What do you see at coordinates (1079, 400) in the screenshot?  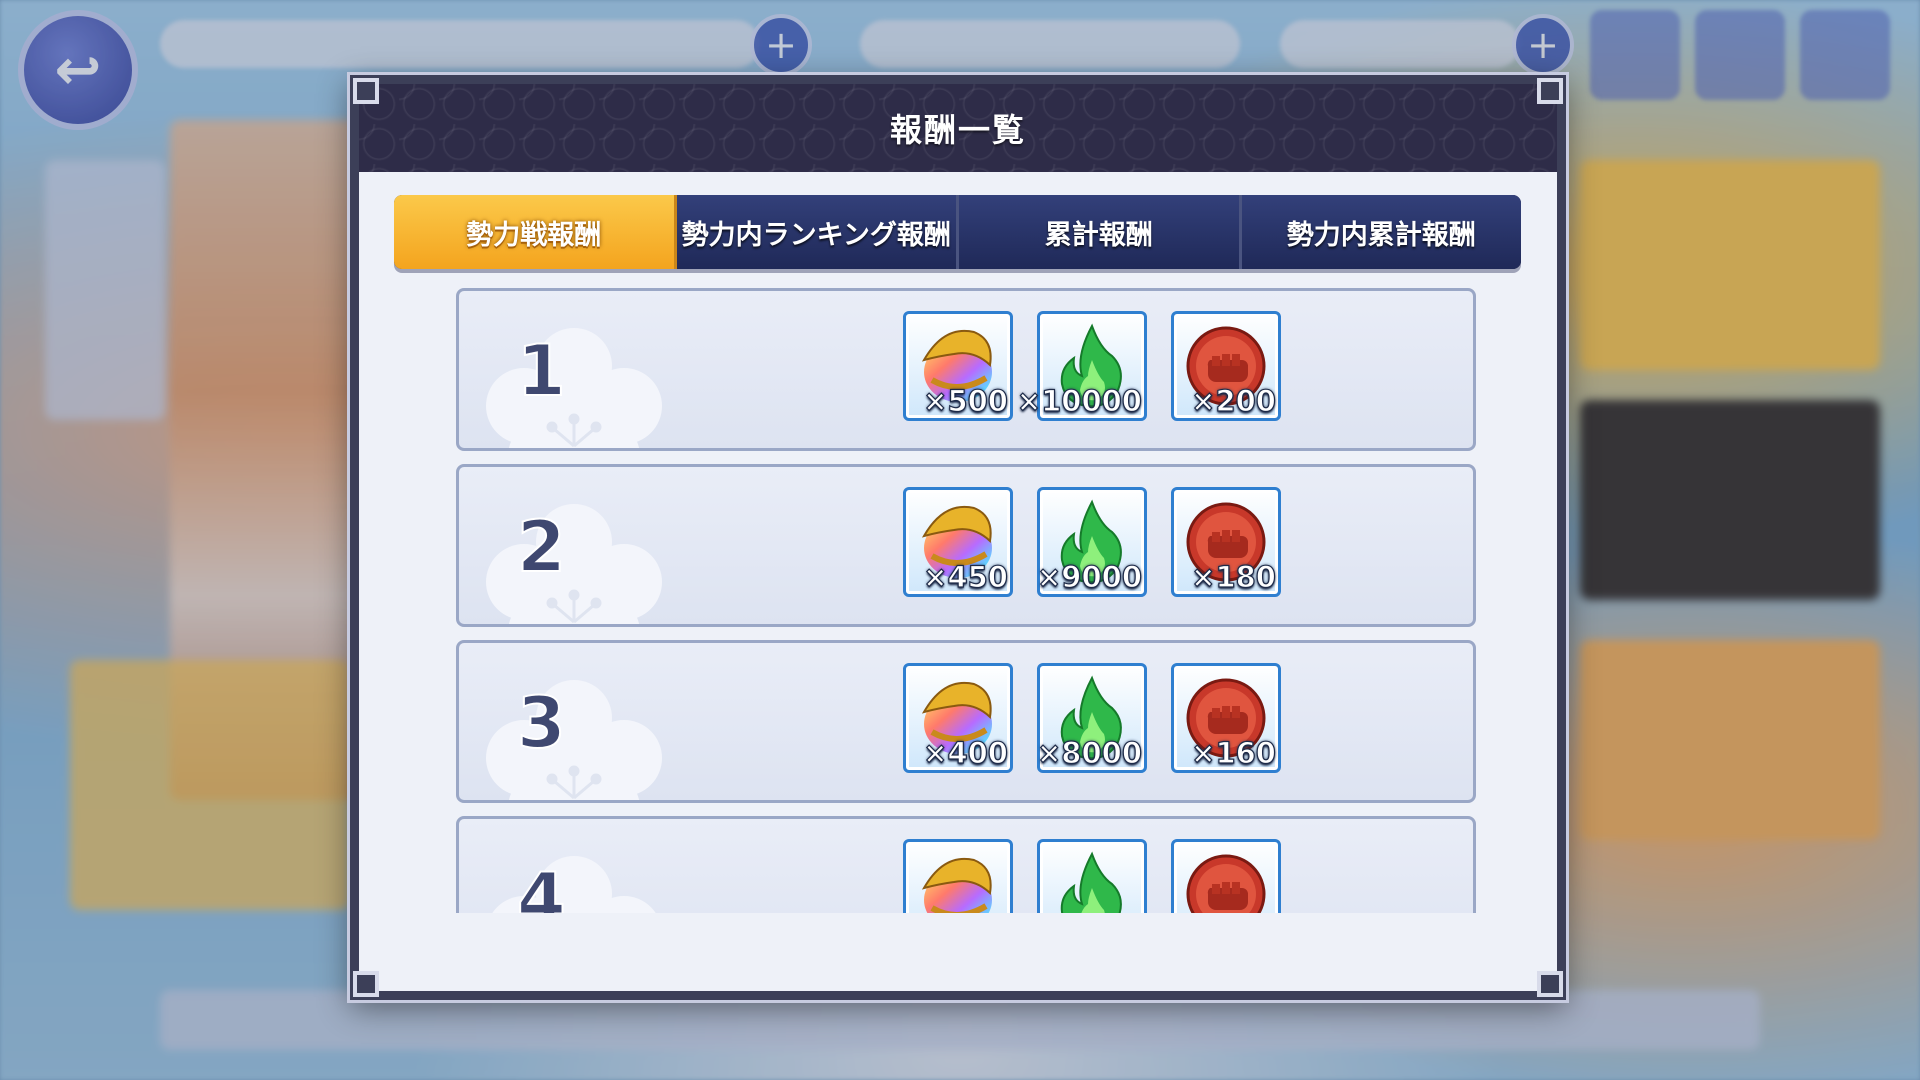 I see `item-quantity: ×10000` at bounding box center [1079, 400].